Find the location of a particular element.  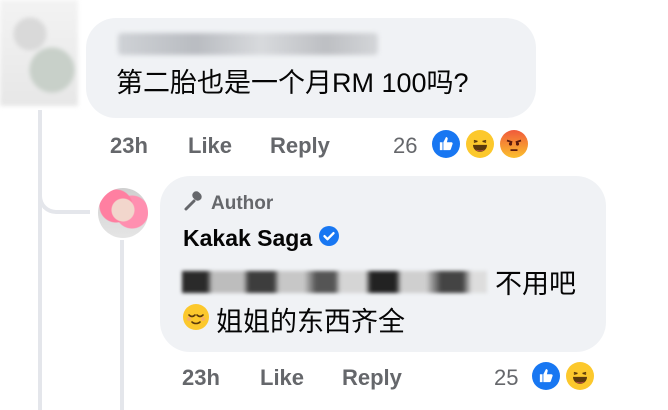

author-badge: Author is located at coordinates (228, 203).